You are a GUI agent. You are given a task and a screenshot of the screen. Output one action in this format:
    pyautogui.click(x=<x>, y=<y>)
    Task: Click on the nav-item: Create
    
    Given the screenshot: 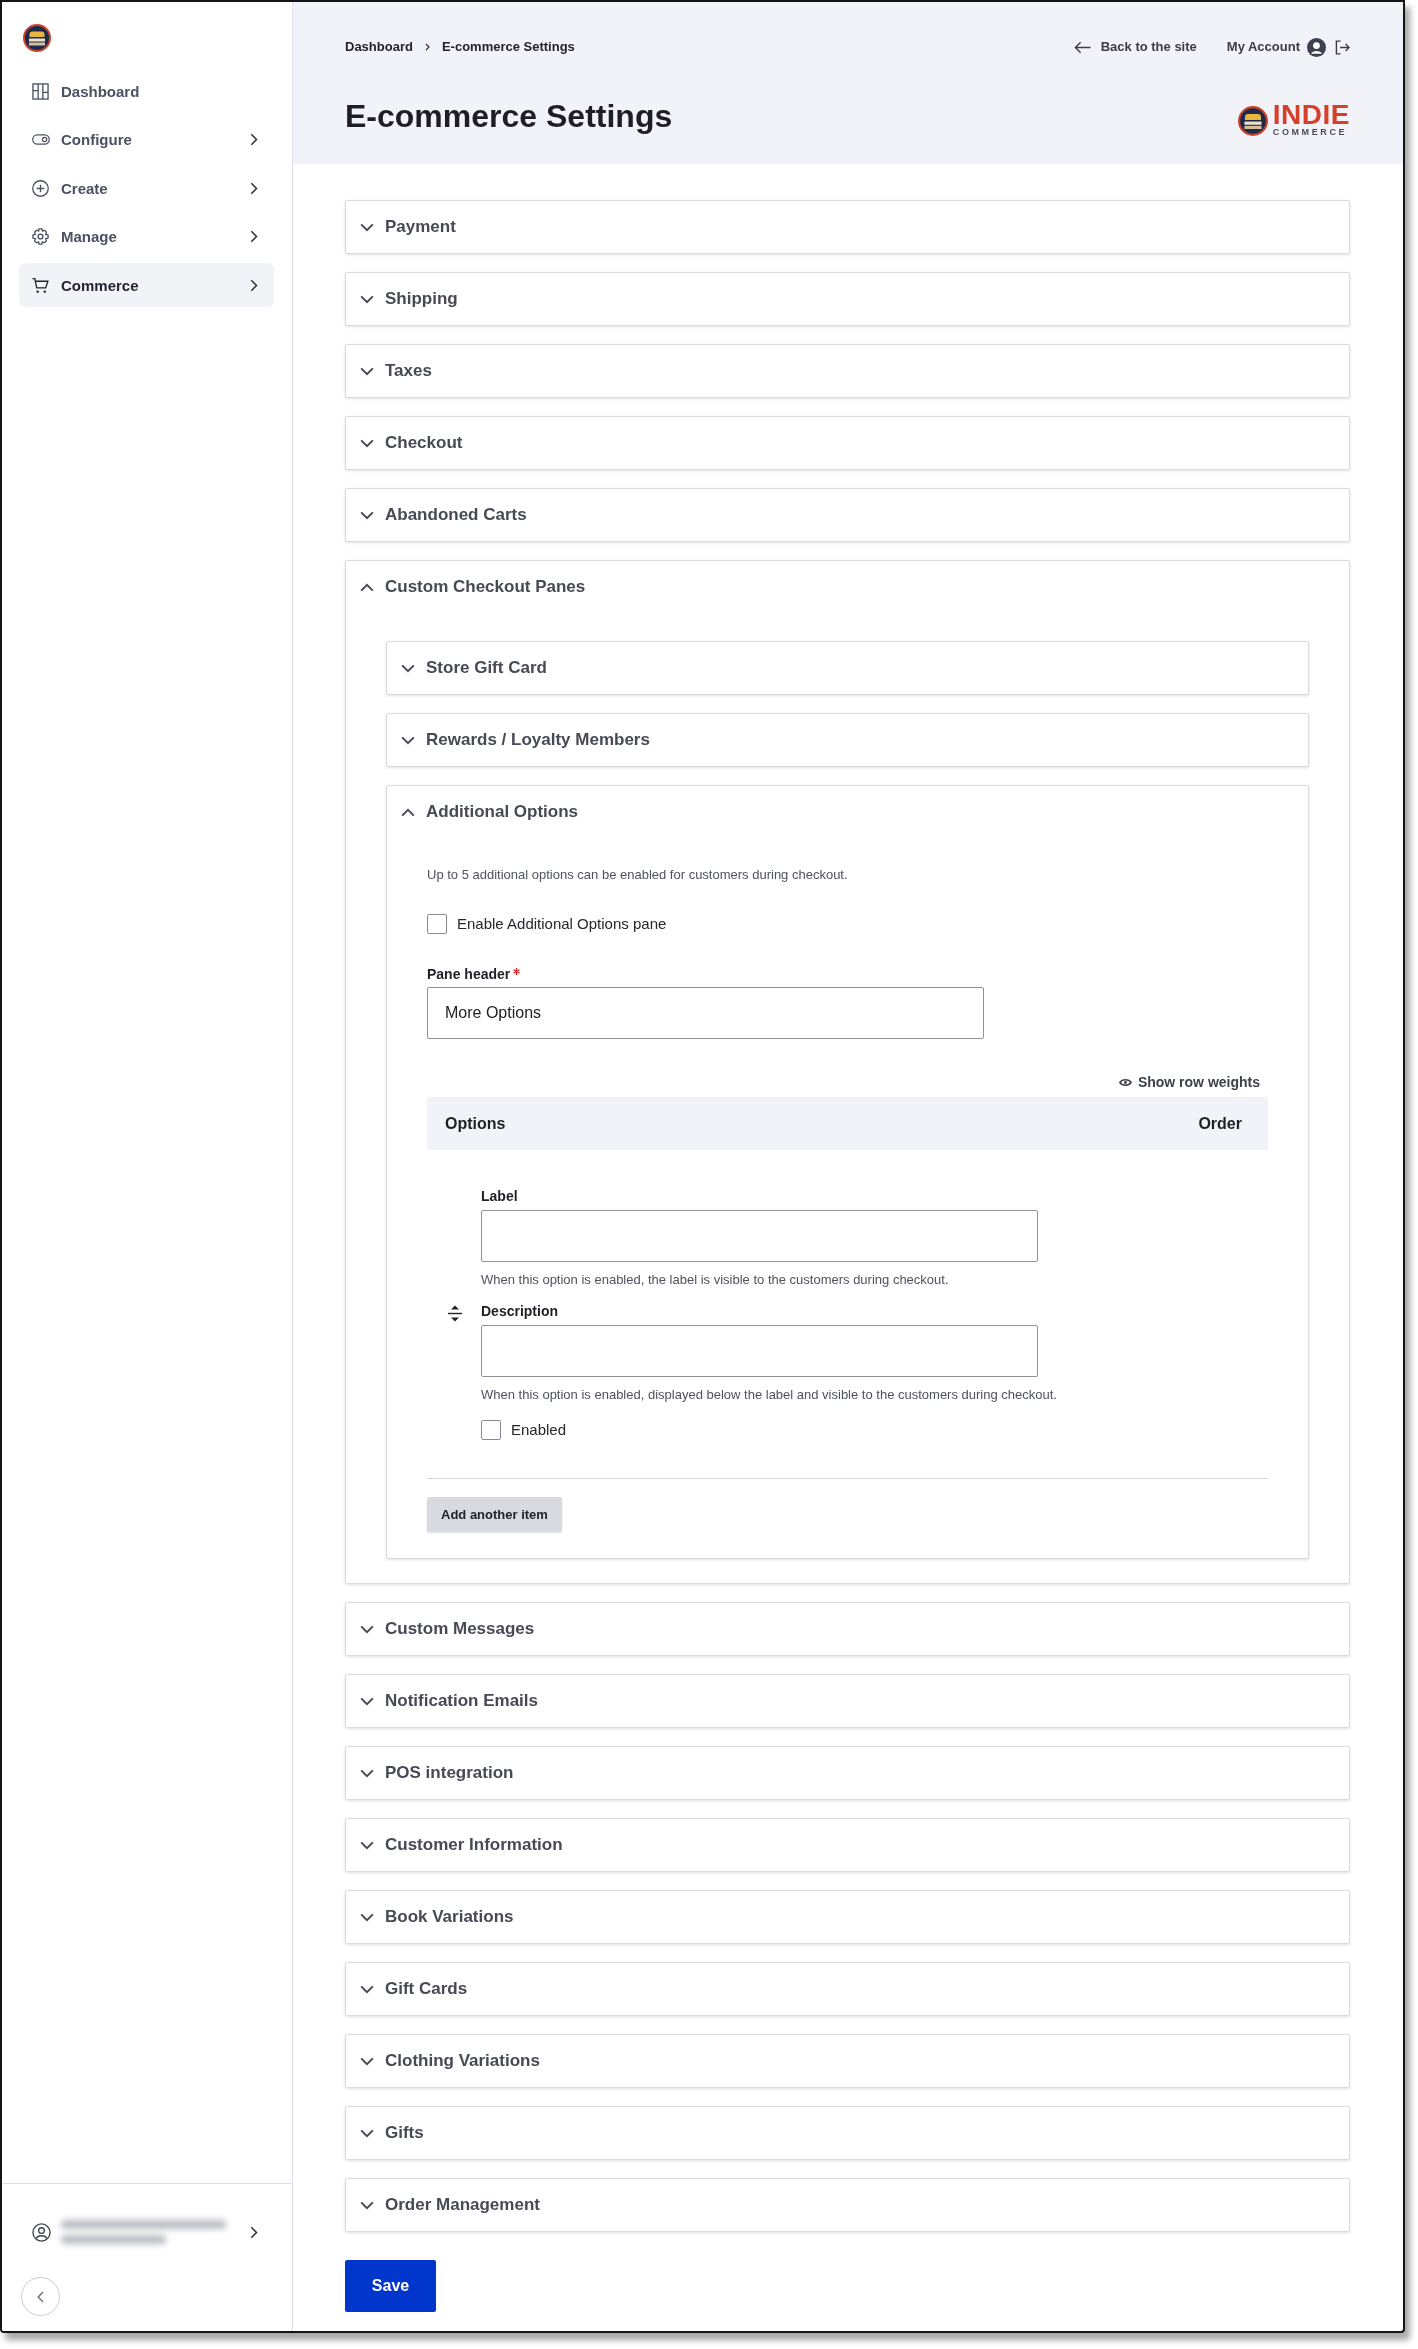 What is the action you would take?
    pyautogui.click(x=146, y=188)
    